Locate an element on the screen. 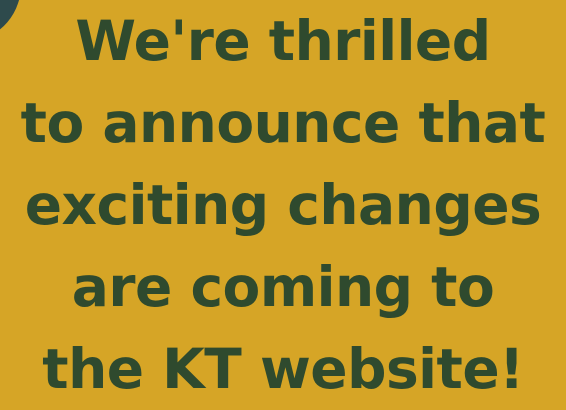 The height and width of the screenshot is (410, 566). announcement-line-4: are coming to is located at coordinates (283, 287).